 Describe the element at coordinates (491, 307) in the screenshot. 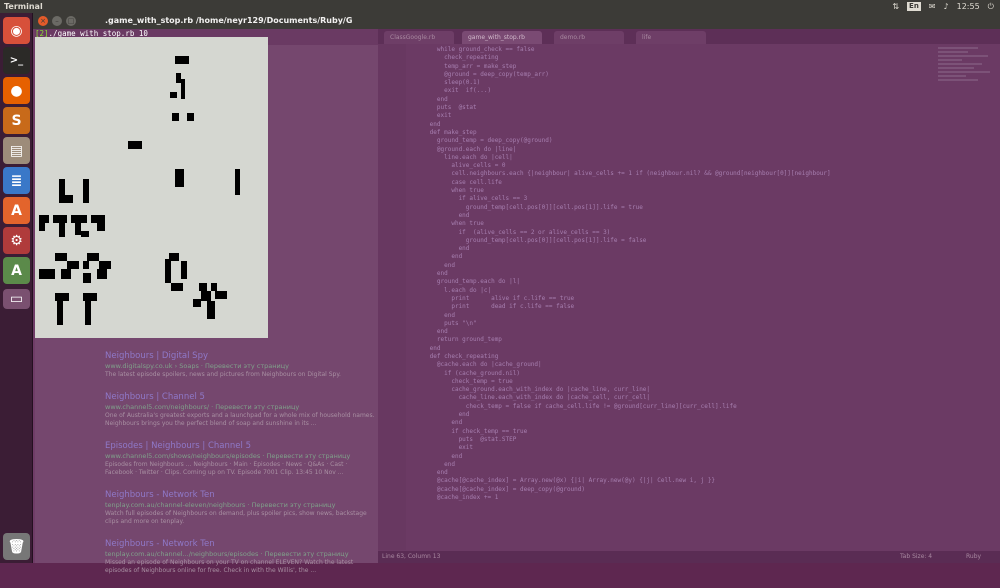

I see `code-line: print dead if c.life == false` at that location.